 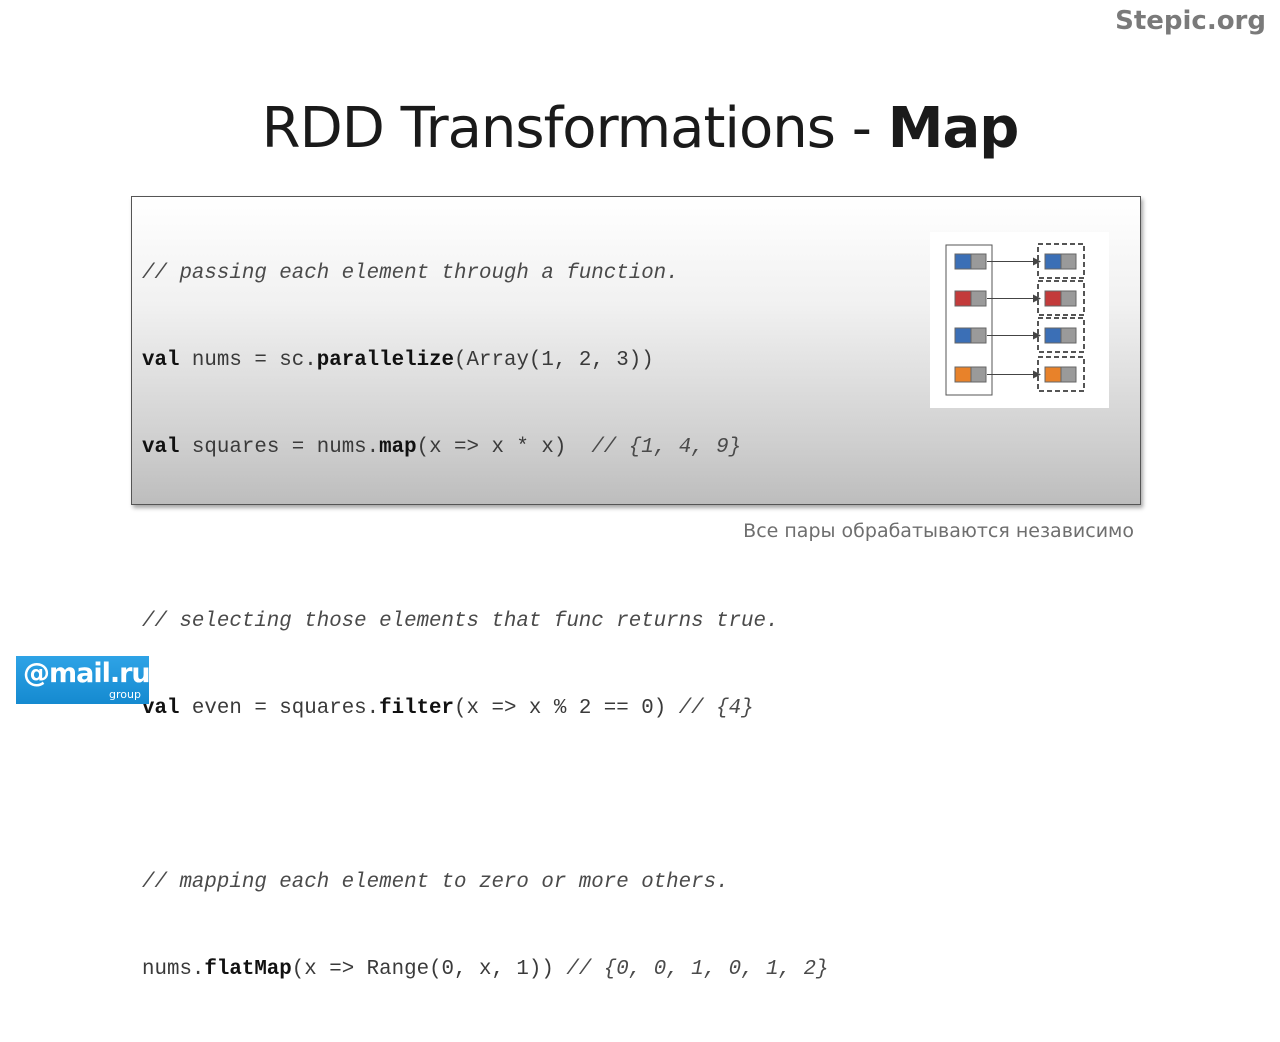 What do you see at coordinates (248, 969) in the screenshot?
I see `code-function: flatMap` at bounding box center [248, 969].